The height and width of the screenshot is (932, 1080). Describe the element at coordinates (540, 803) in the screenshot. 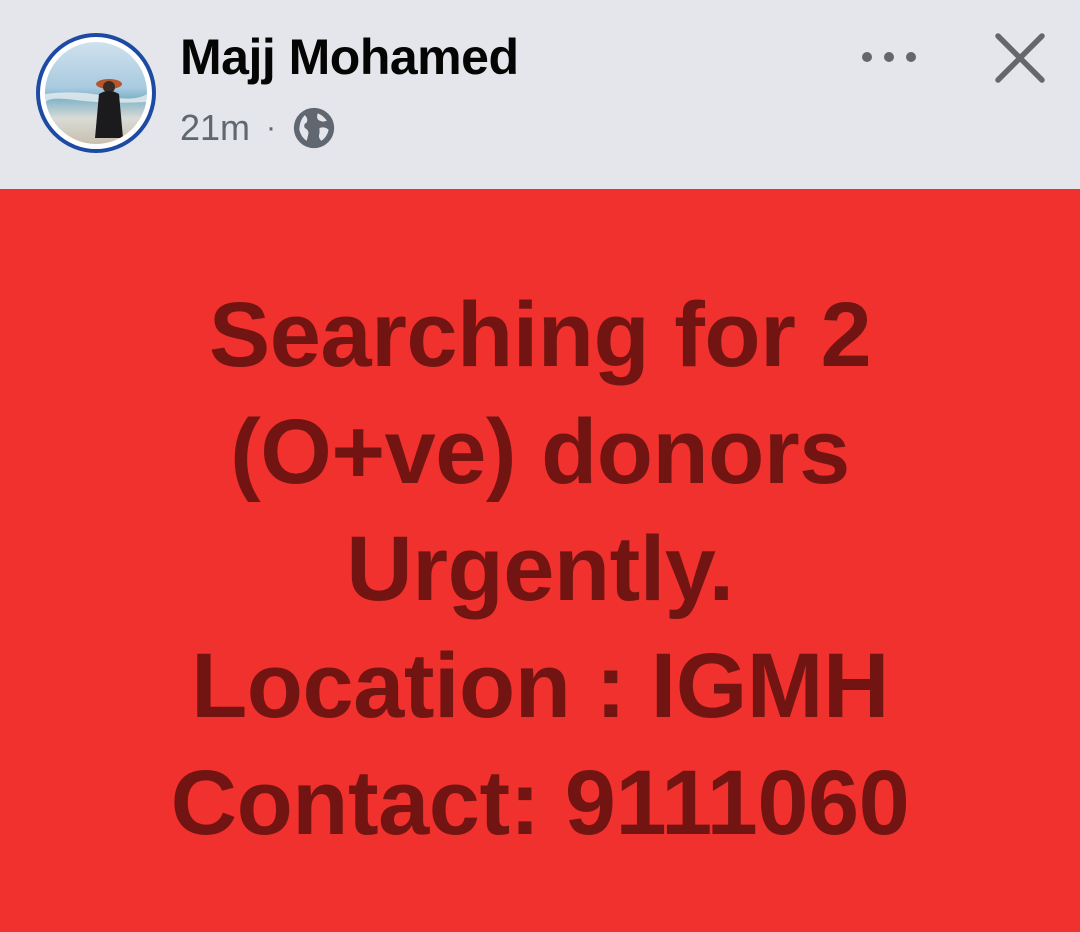

I see `message-line: Contact: 9111060` at that location.